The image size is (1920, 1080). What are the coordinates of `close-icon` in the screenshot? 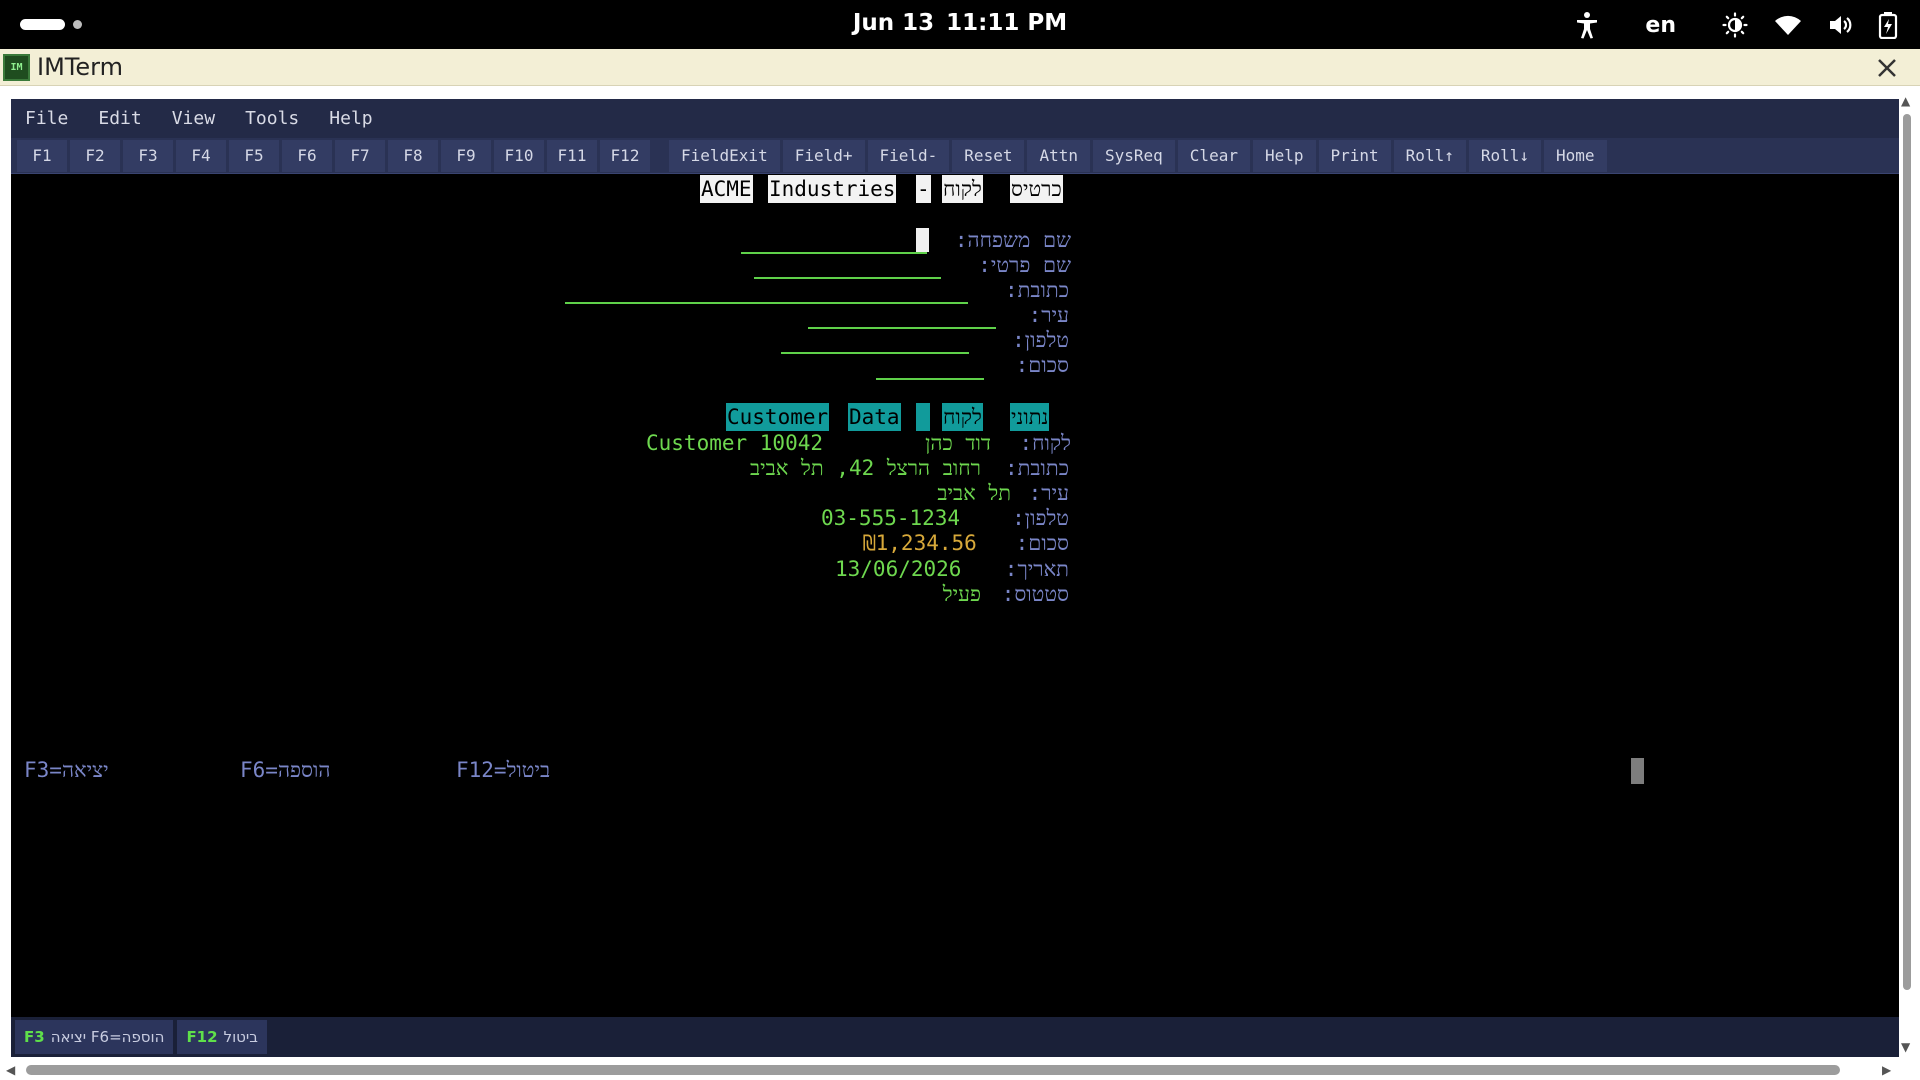 It's located at (1887, 68).